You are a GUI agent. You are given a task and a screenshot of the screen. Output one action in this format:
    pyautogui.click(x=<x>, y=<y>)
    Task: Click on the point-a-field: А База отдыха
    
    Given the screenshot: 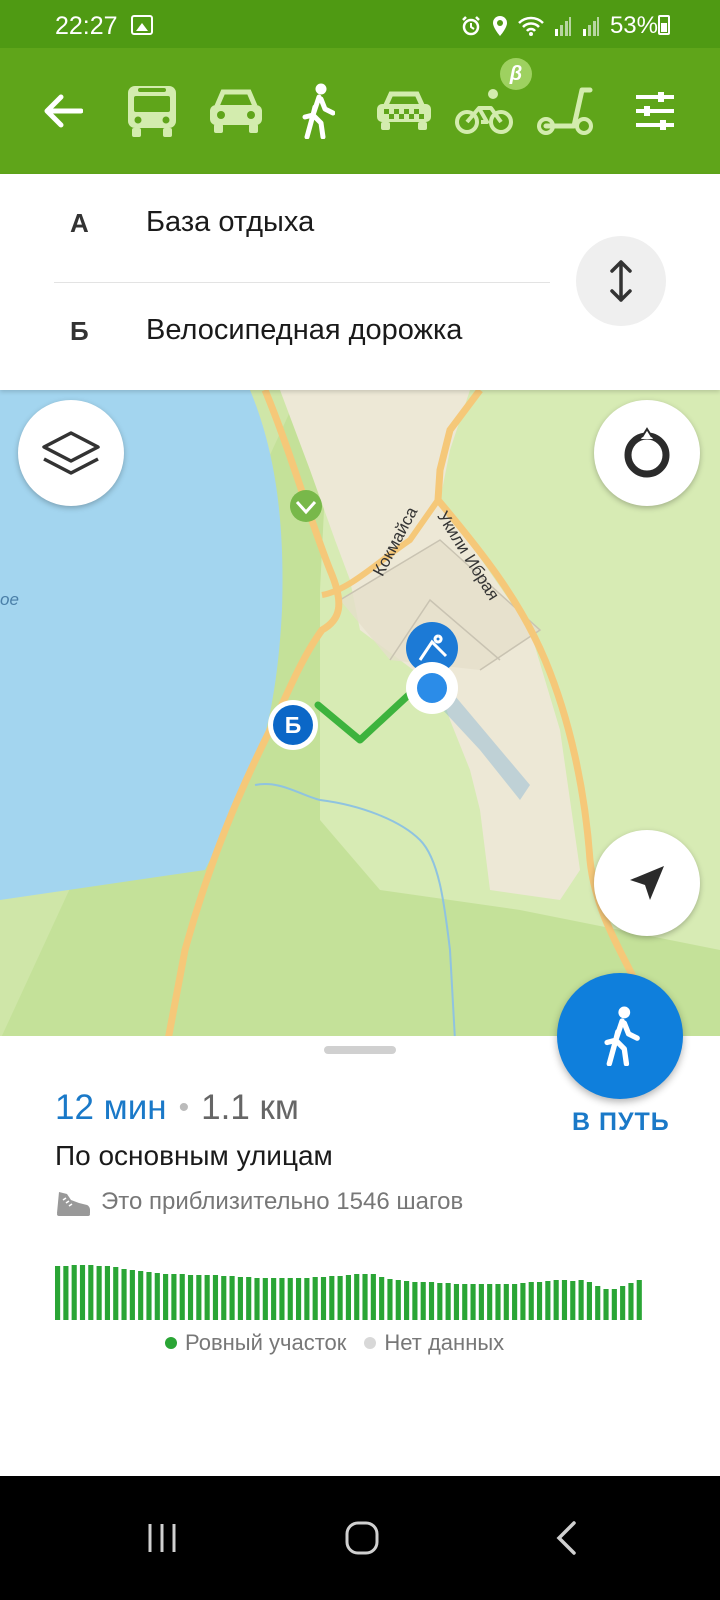 What is the action you would take?
    pyautogui.click(x=302, y=224)
    